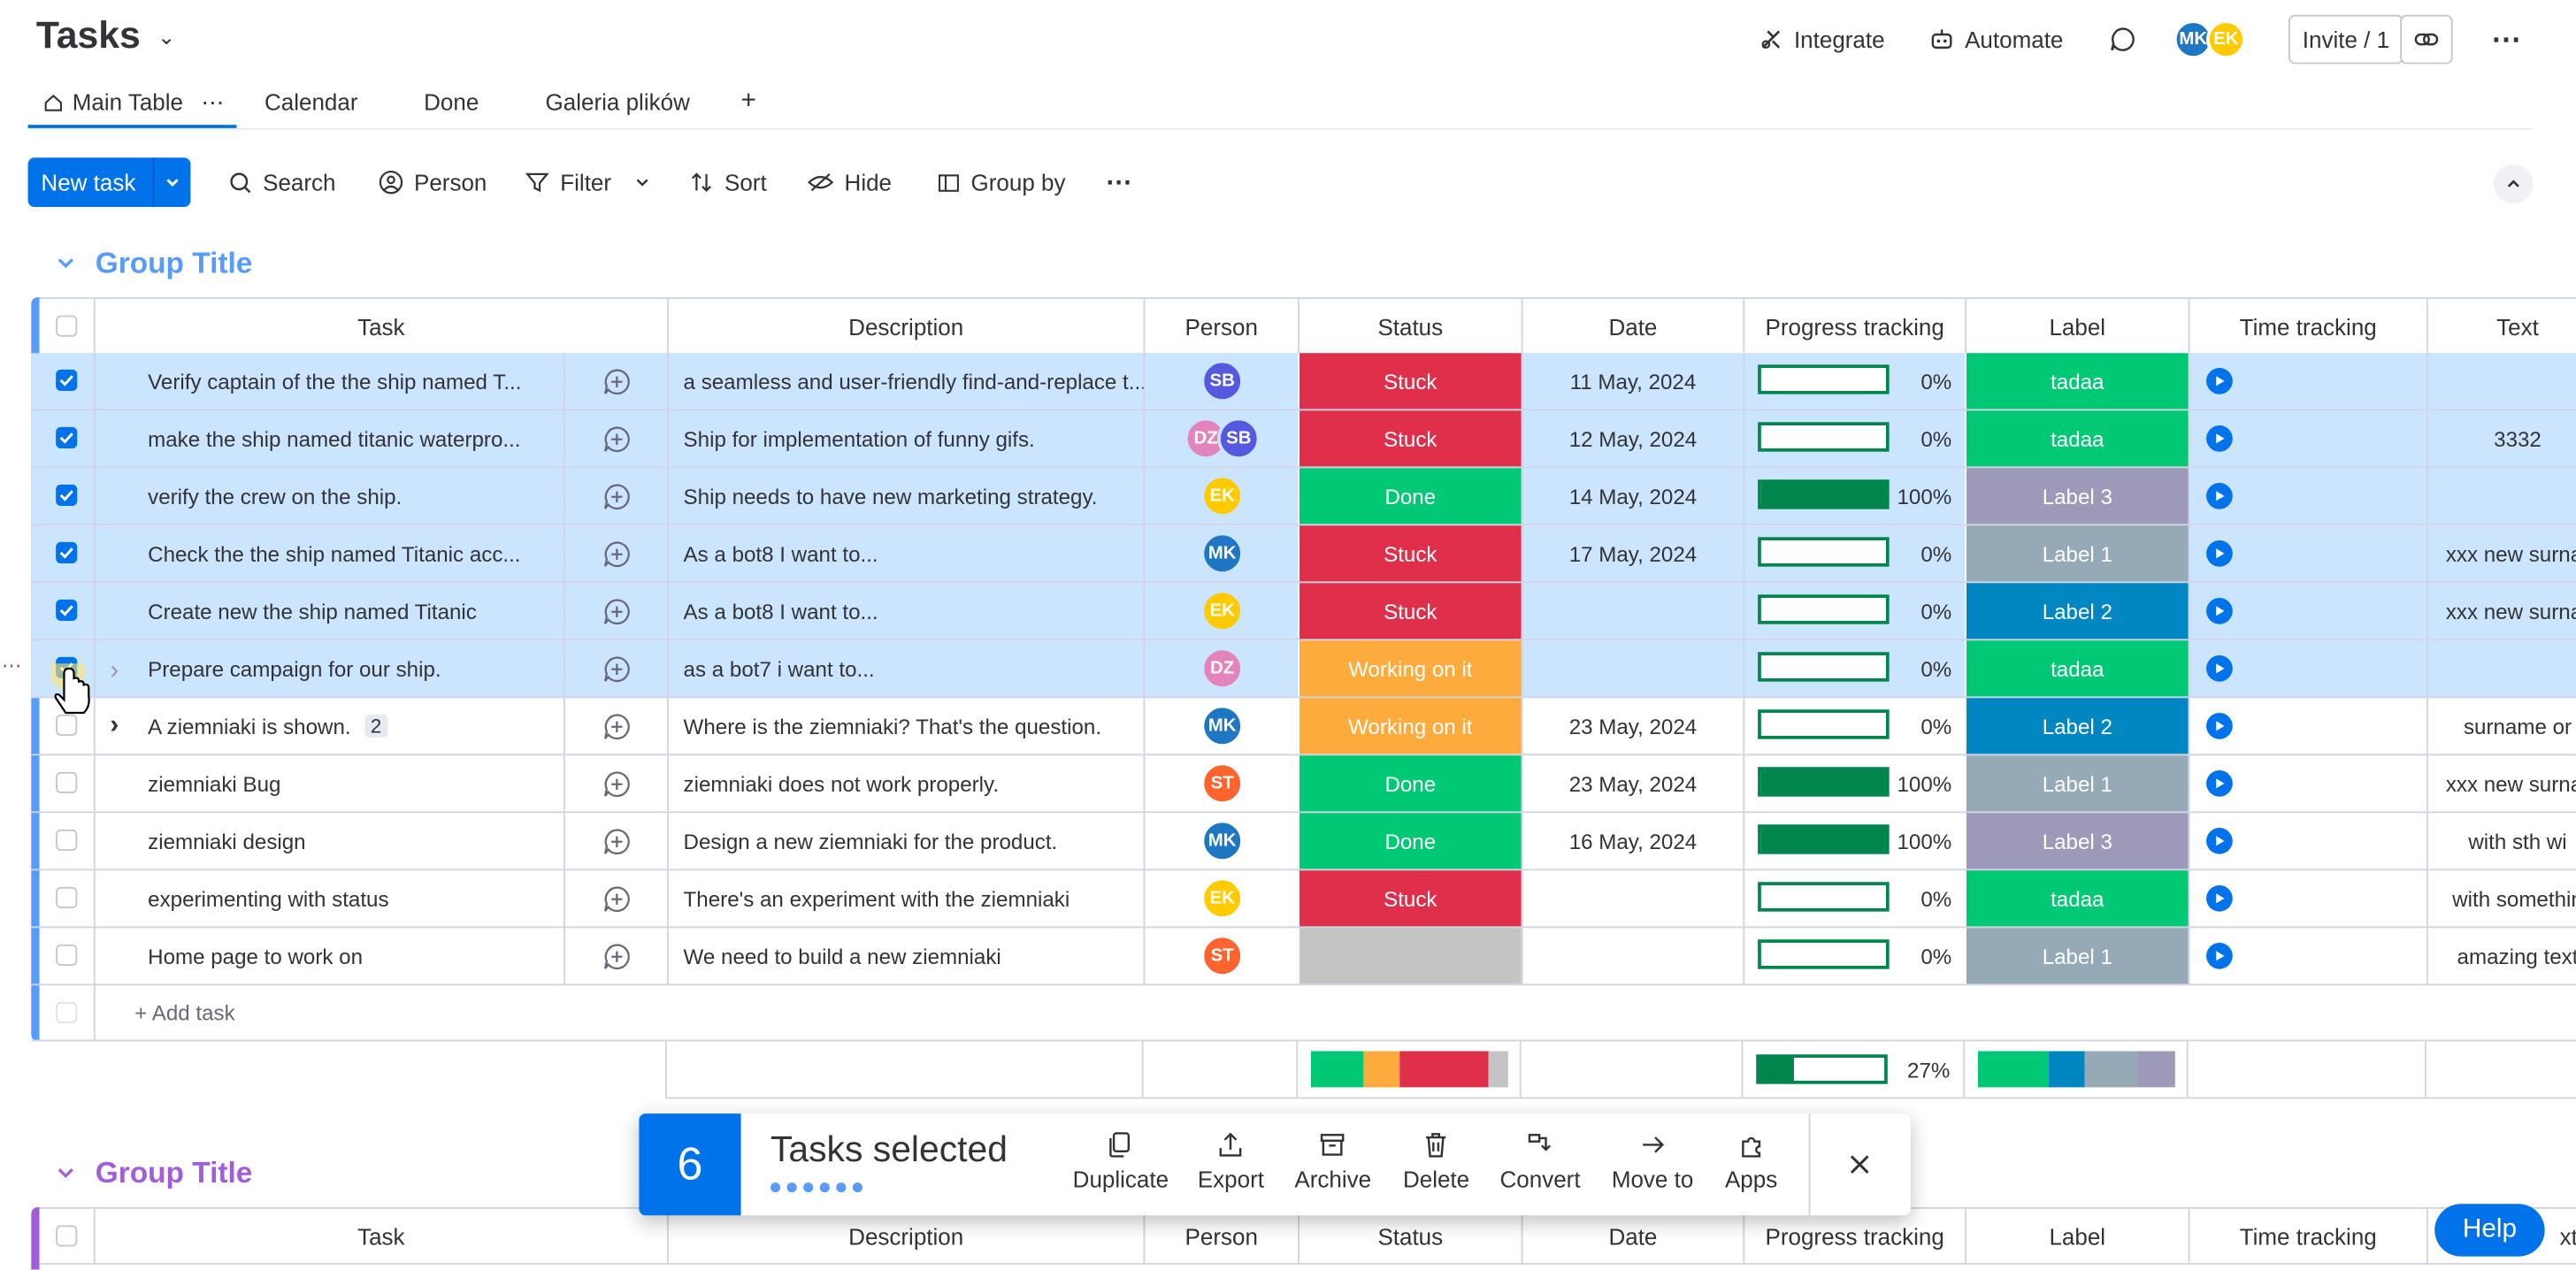 Image resolution: width=2576 pixels, height=1270 pixels. What do you see at coordinates (1239, 438) in the screenshot?
I see `avatar: SB` at bounding box center [1239, 438].